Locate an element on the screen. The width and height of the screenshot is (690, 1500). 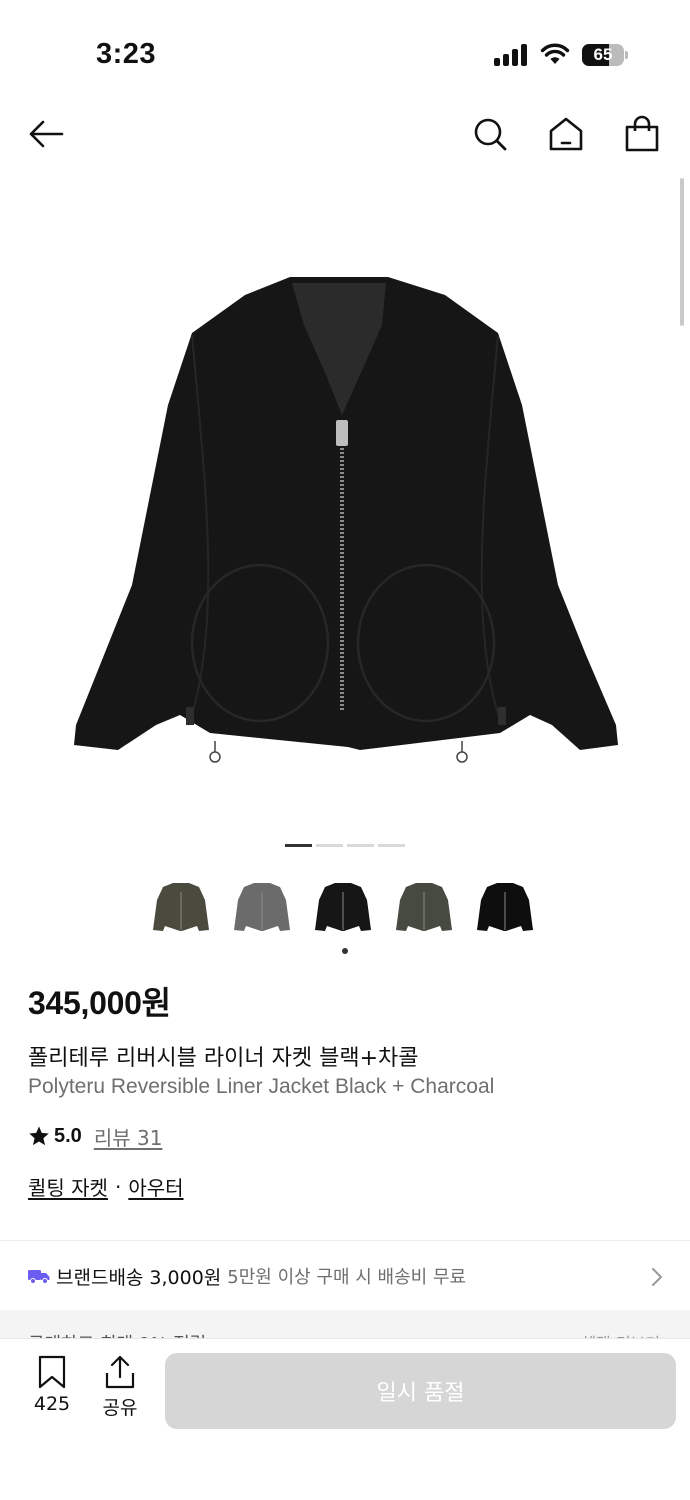
bottom-action-bar: 425 공유 일시 품절 is located at coordinates (345, 1419).